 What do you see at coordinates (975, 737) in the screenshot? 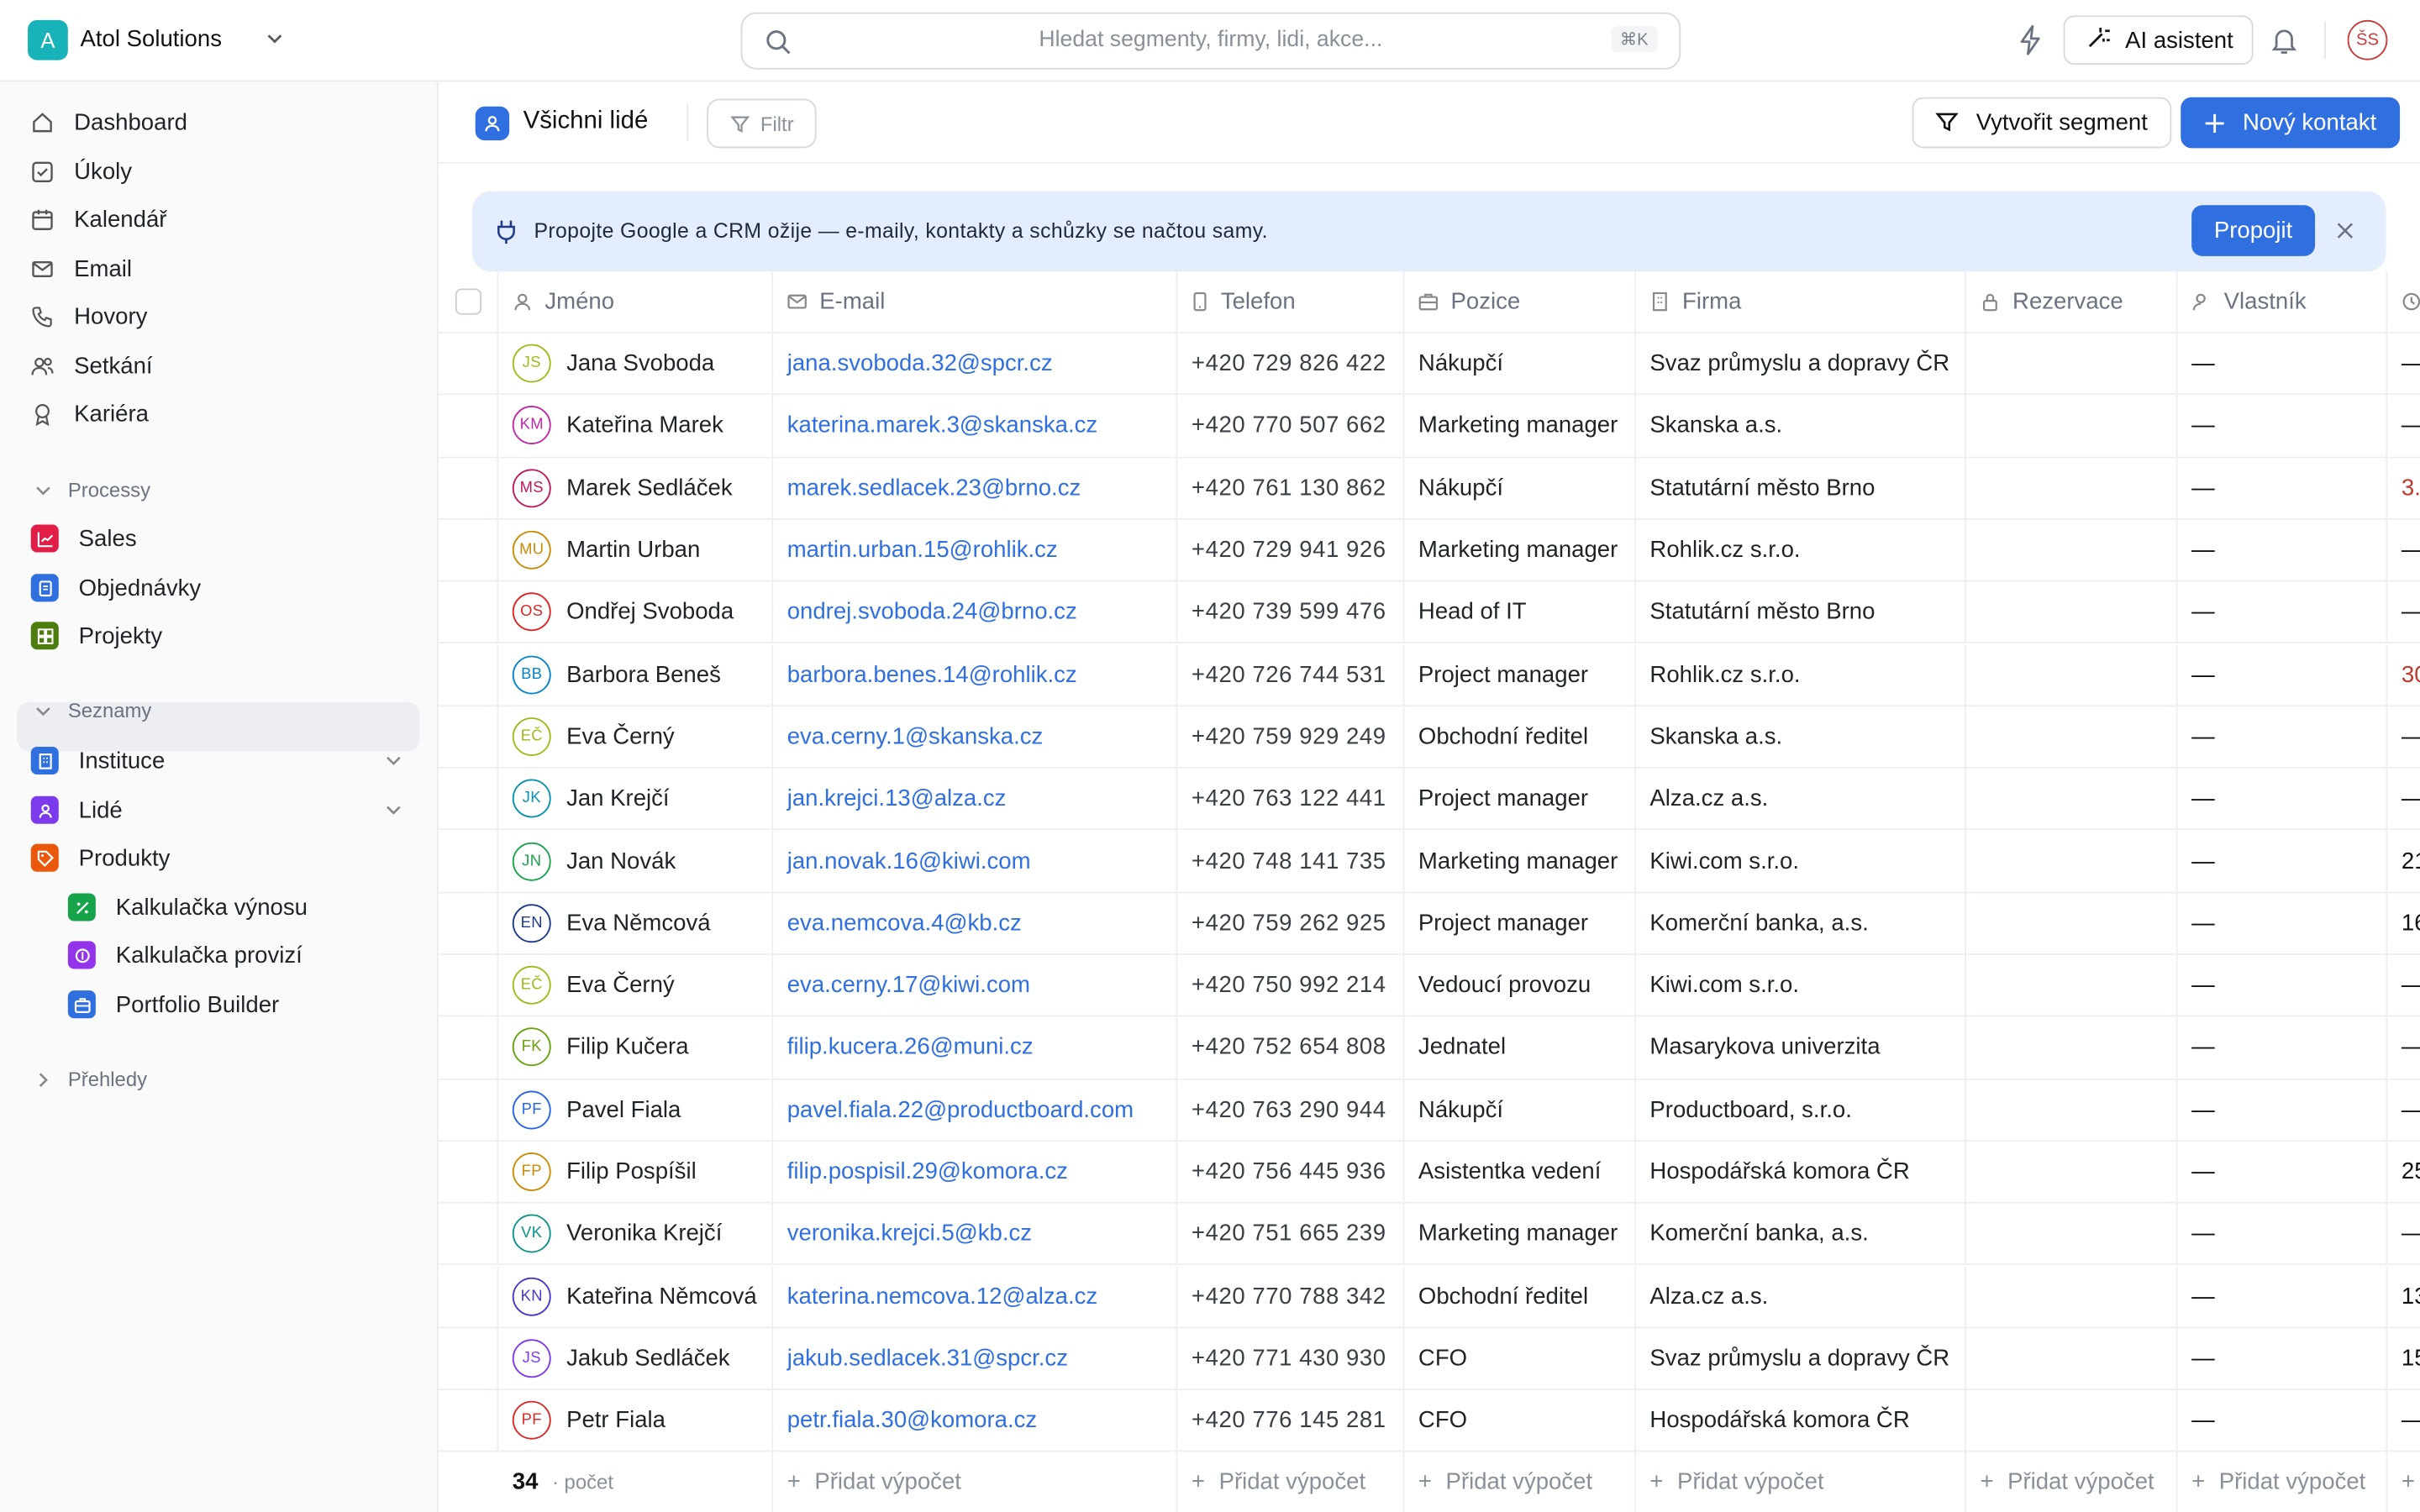
I see `cell-email: eva.cerny.1@skanska.cz` at bounding box center [975, 737].